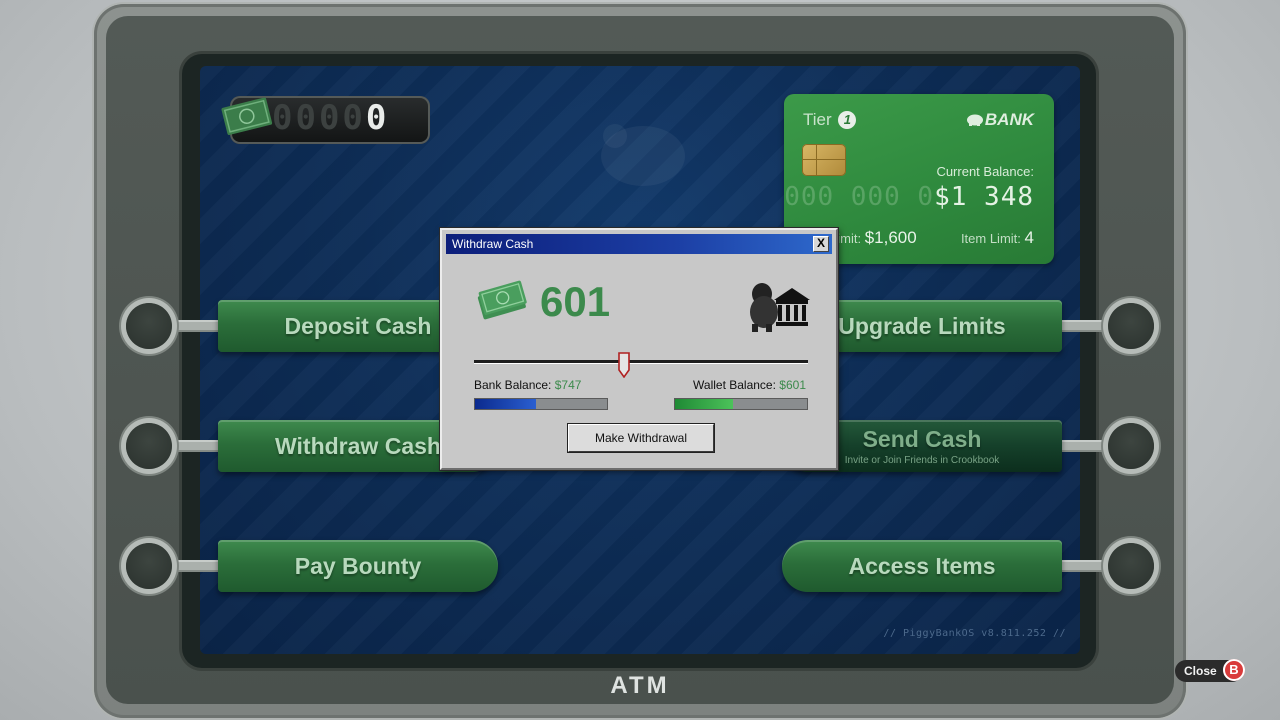  Describe the element at coordinates (999, 120) in the screenshot. I see `bank-logo: BANK` at that location.